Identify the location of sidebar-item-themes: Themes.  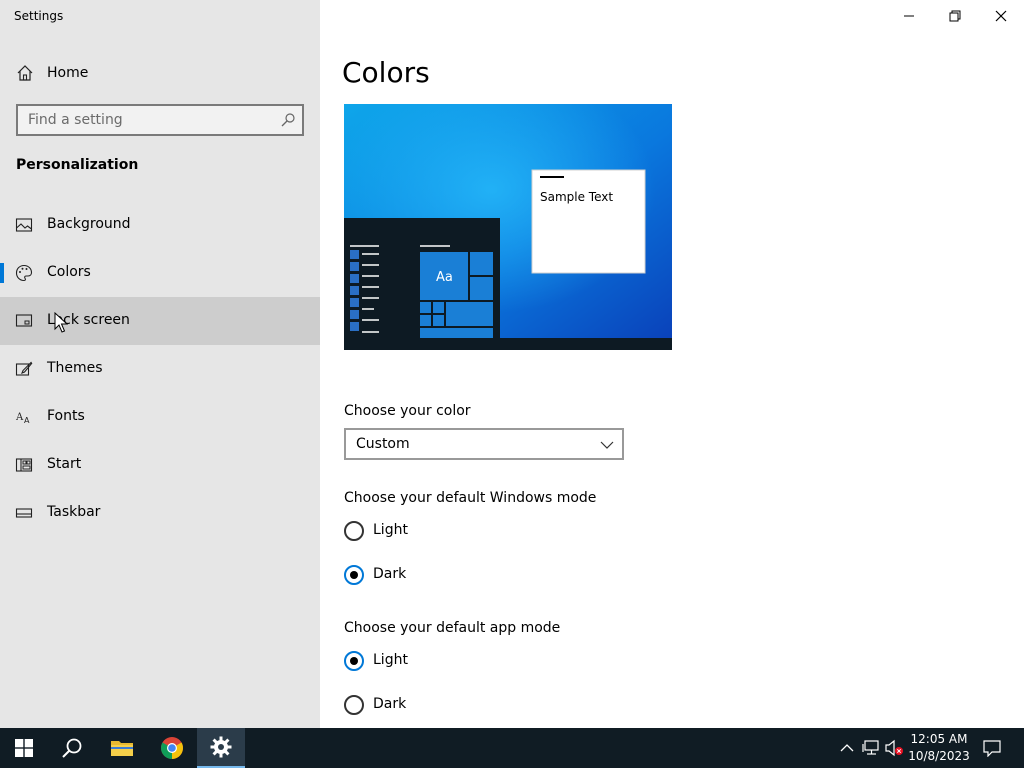
(160, 369).